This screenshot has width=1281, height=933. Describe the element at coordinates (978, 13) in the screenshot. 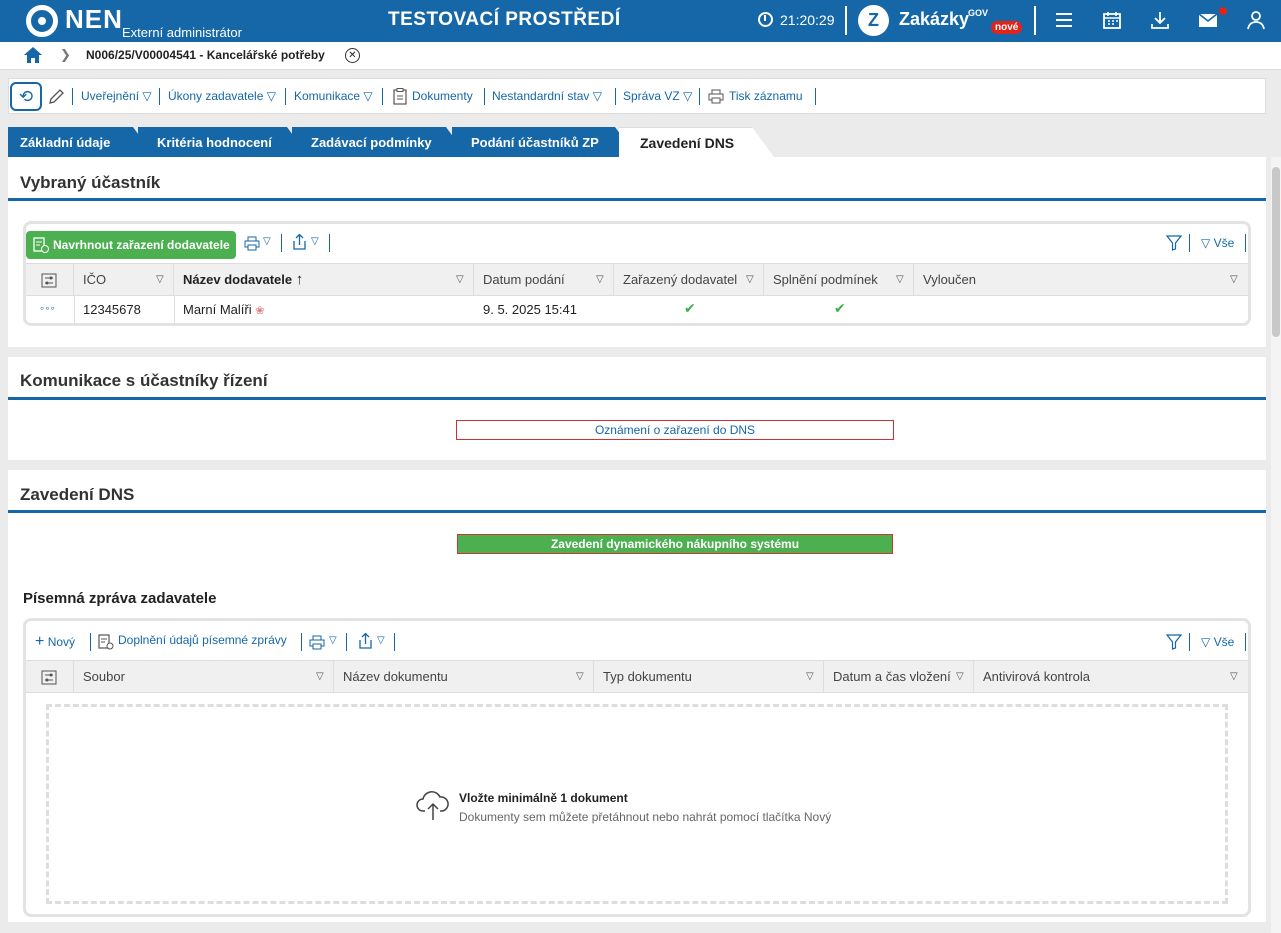

I see `zakazky-gov-label: GOV` at that location.